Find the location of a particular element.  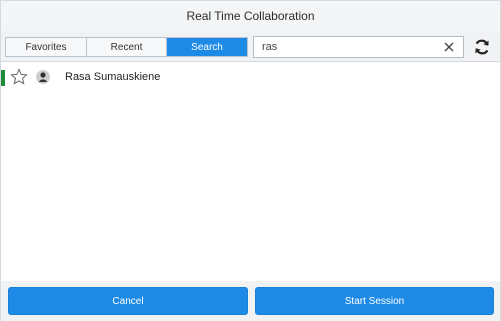

close-icon is located at coordinates (449, 47).